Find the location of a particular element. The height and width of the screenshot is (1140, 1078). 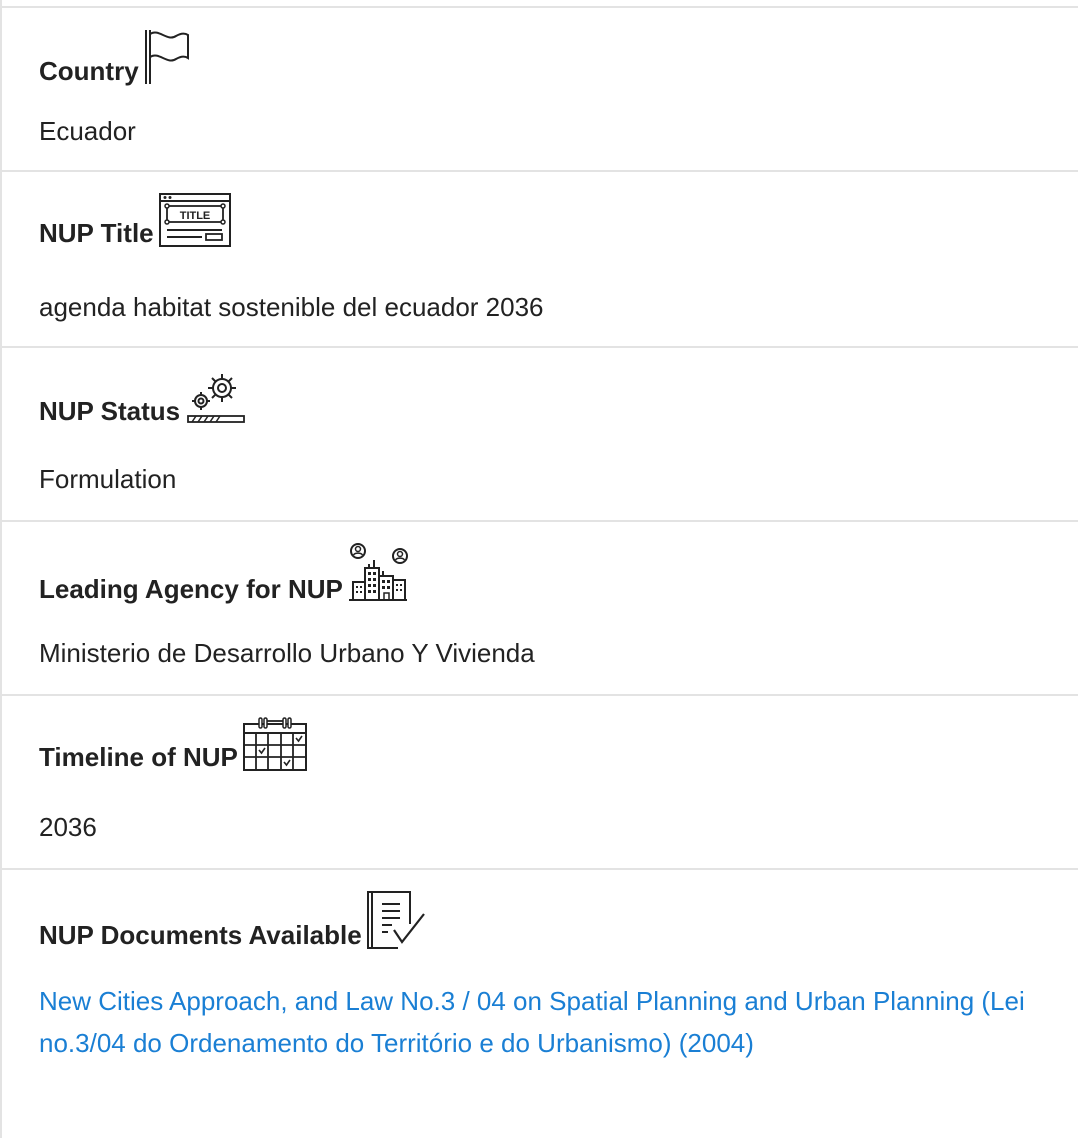

field-label: NUP Title is located at coordinates (96, 233).